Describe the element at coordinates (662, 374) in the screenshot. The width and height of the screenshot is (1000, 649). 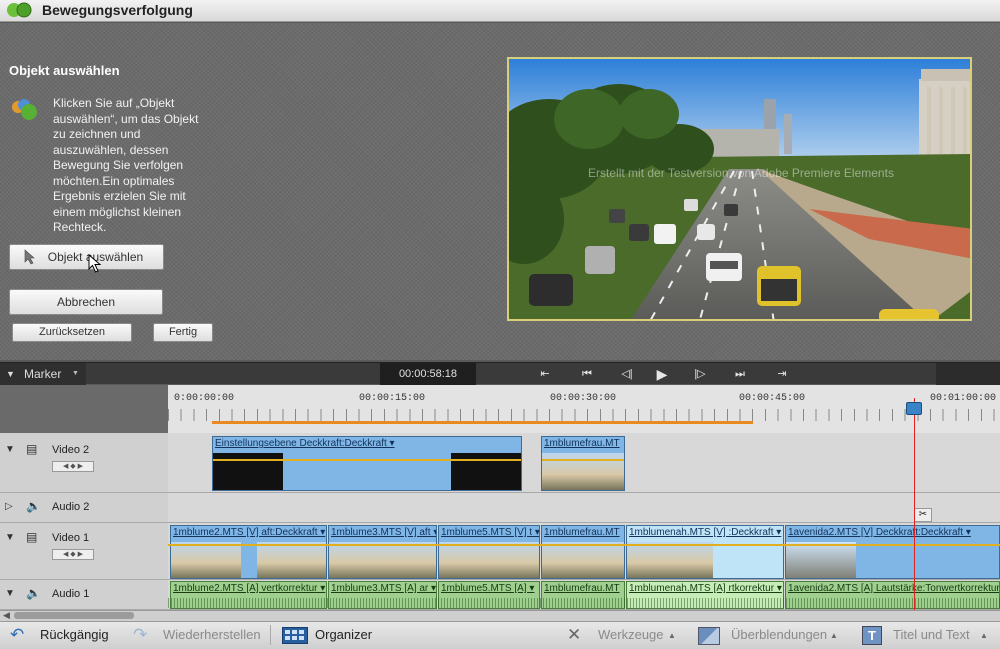
I see `play-icon: ▶` at that location.